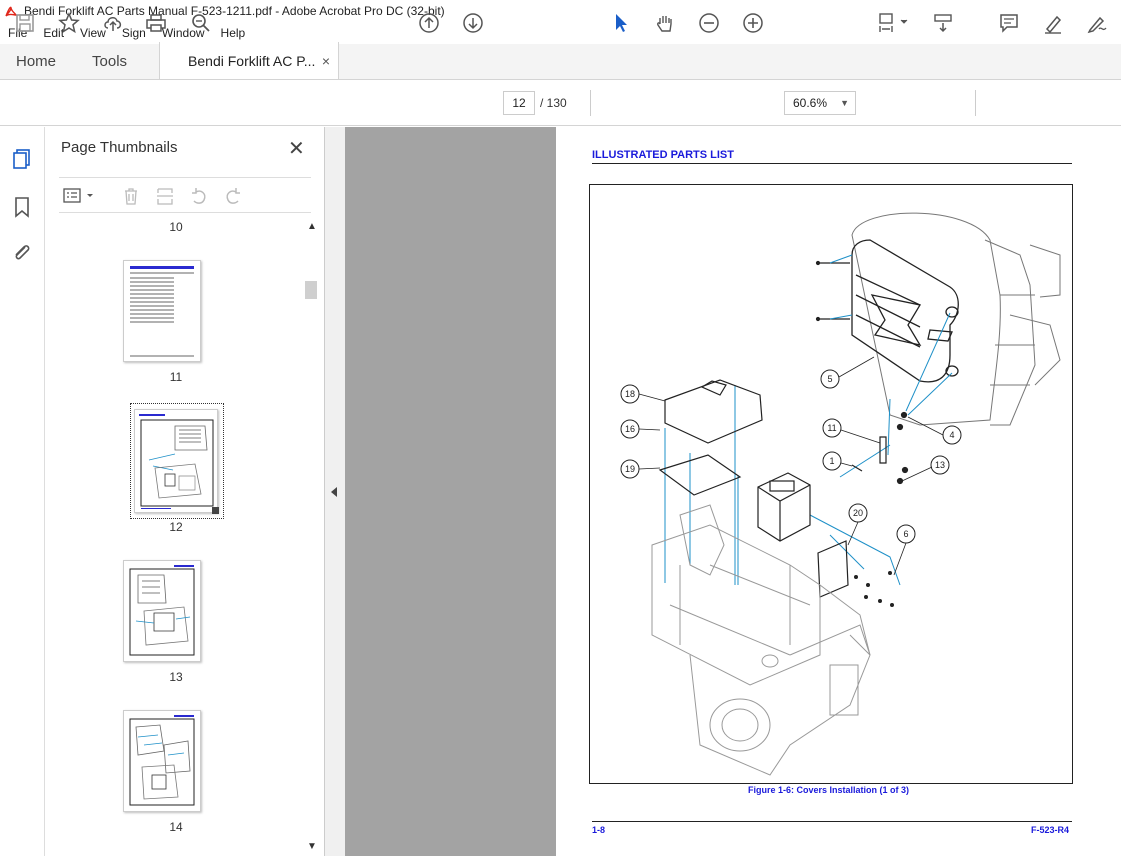 Image resolution: width=1121 pixels, height=856 pixels. I want to click on rotate-right-icon, so click(233, 196).